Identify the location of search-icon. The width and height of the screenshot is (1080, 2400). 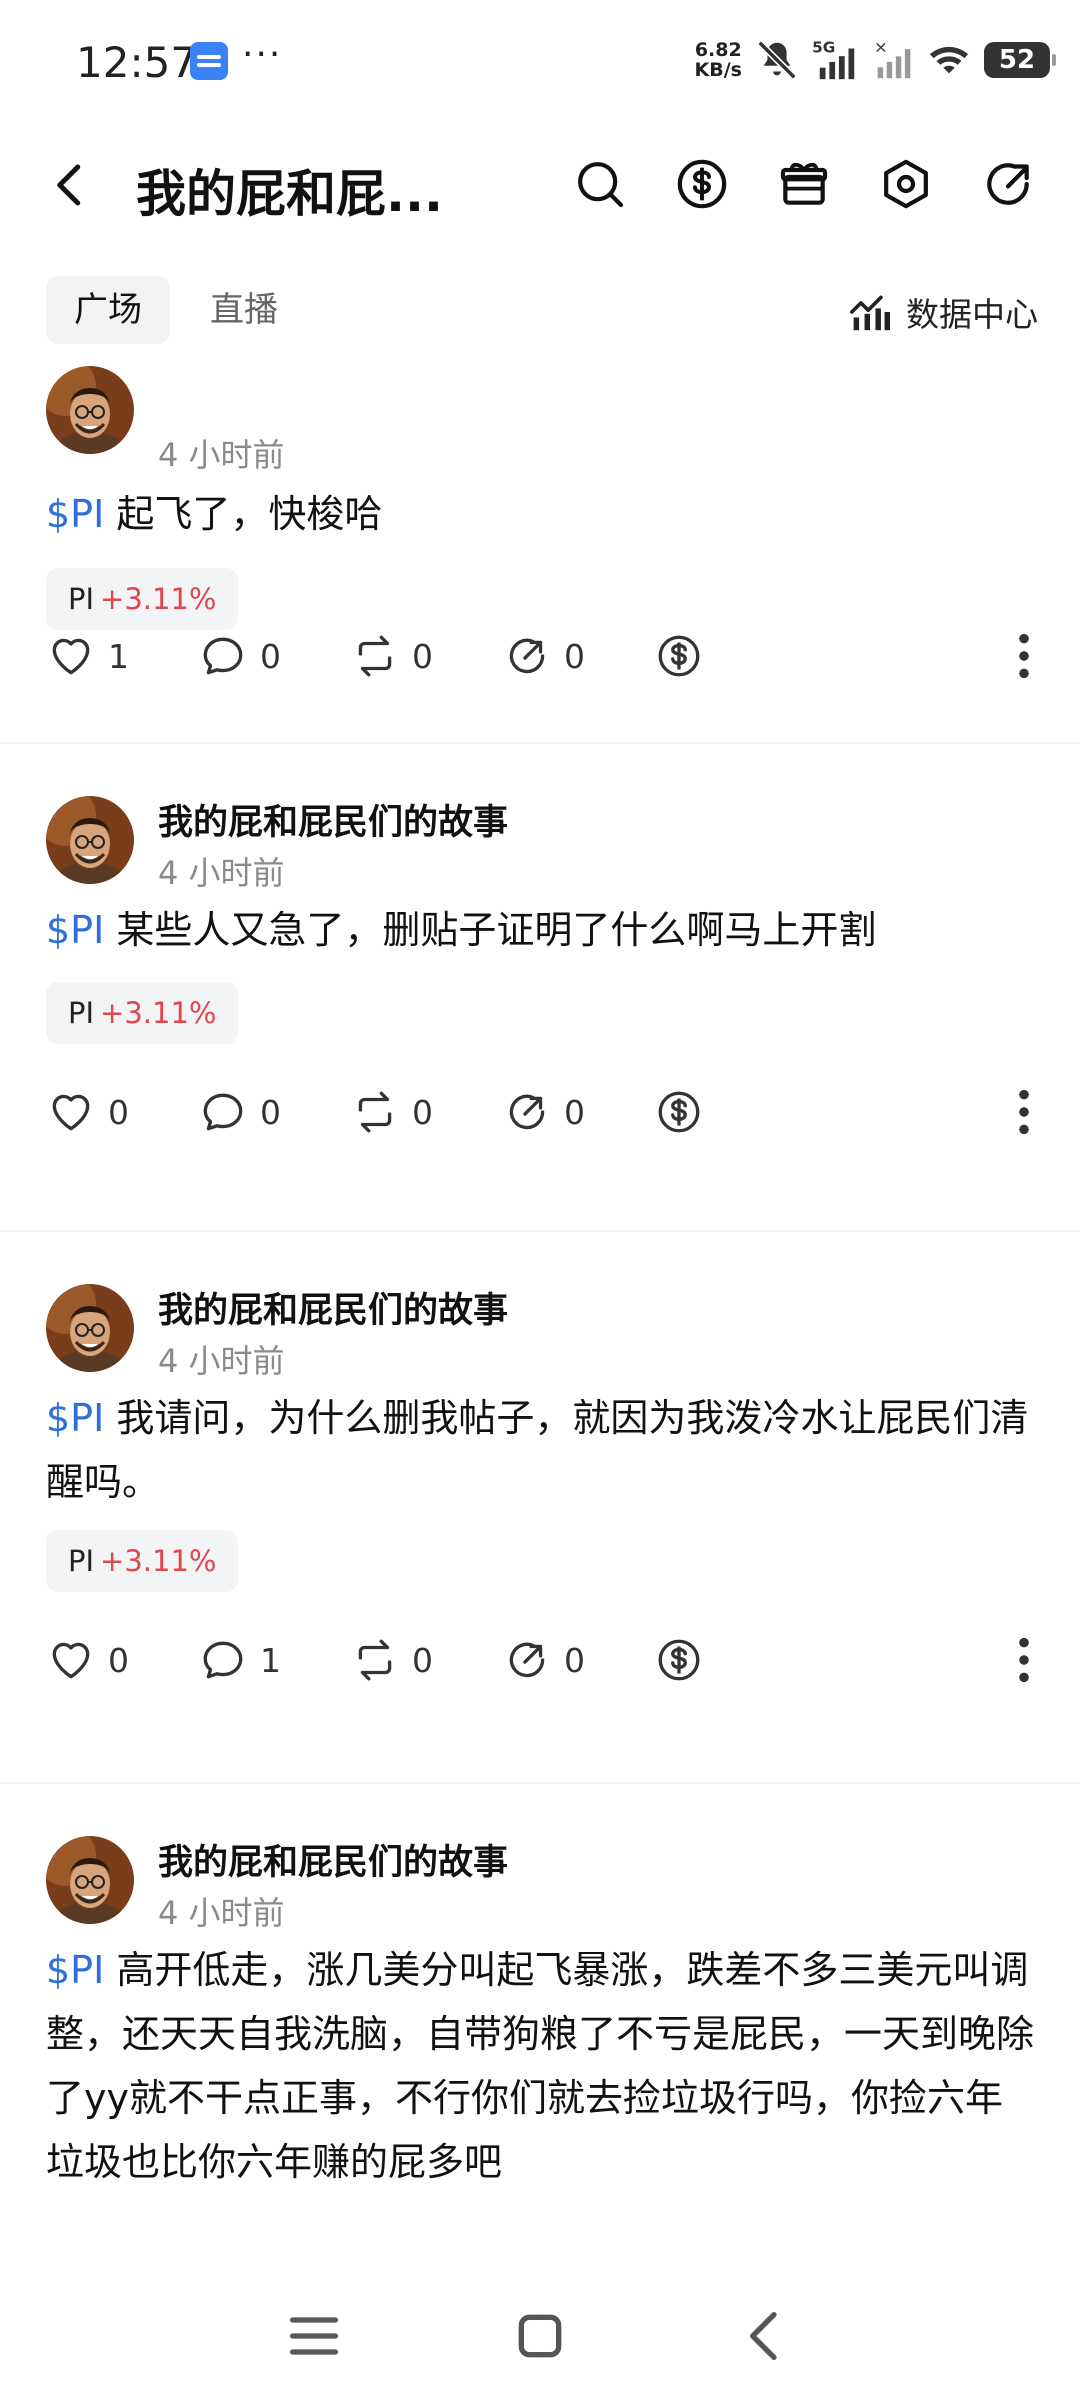
(600, 184).